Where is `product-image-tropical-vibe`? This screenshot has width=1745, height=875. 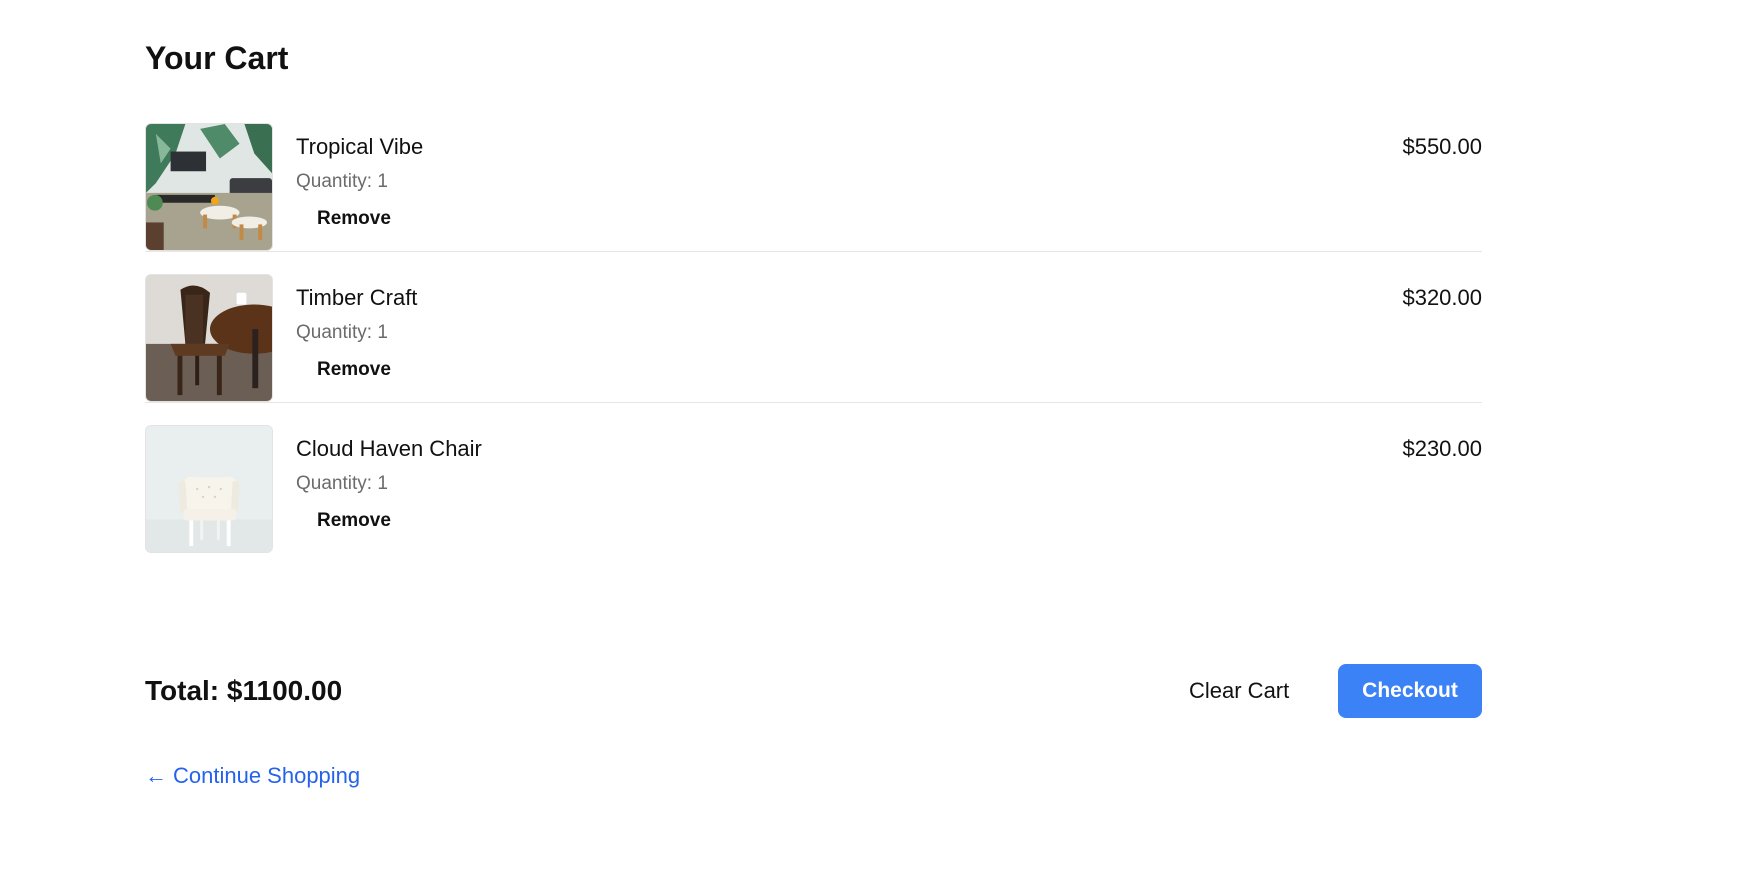 product-image-tropical-vibe is located at coordinates (209, 187).